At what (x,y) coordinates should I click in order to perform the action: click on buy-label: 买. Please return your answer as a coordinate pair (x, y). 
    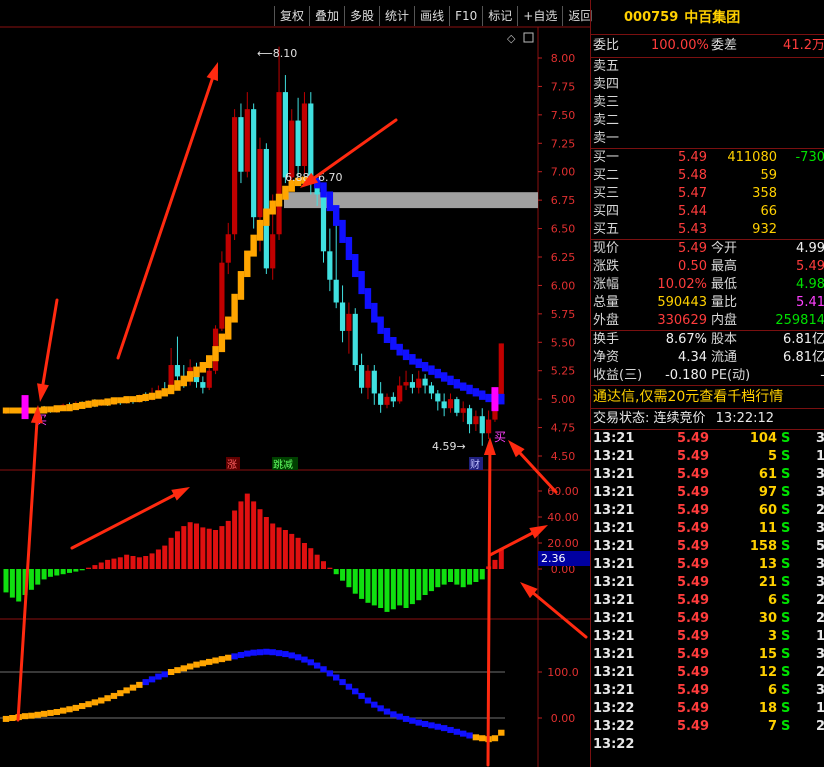
    Looking at the image, I should click on (500, 437).